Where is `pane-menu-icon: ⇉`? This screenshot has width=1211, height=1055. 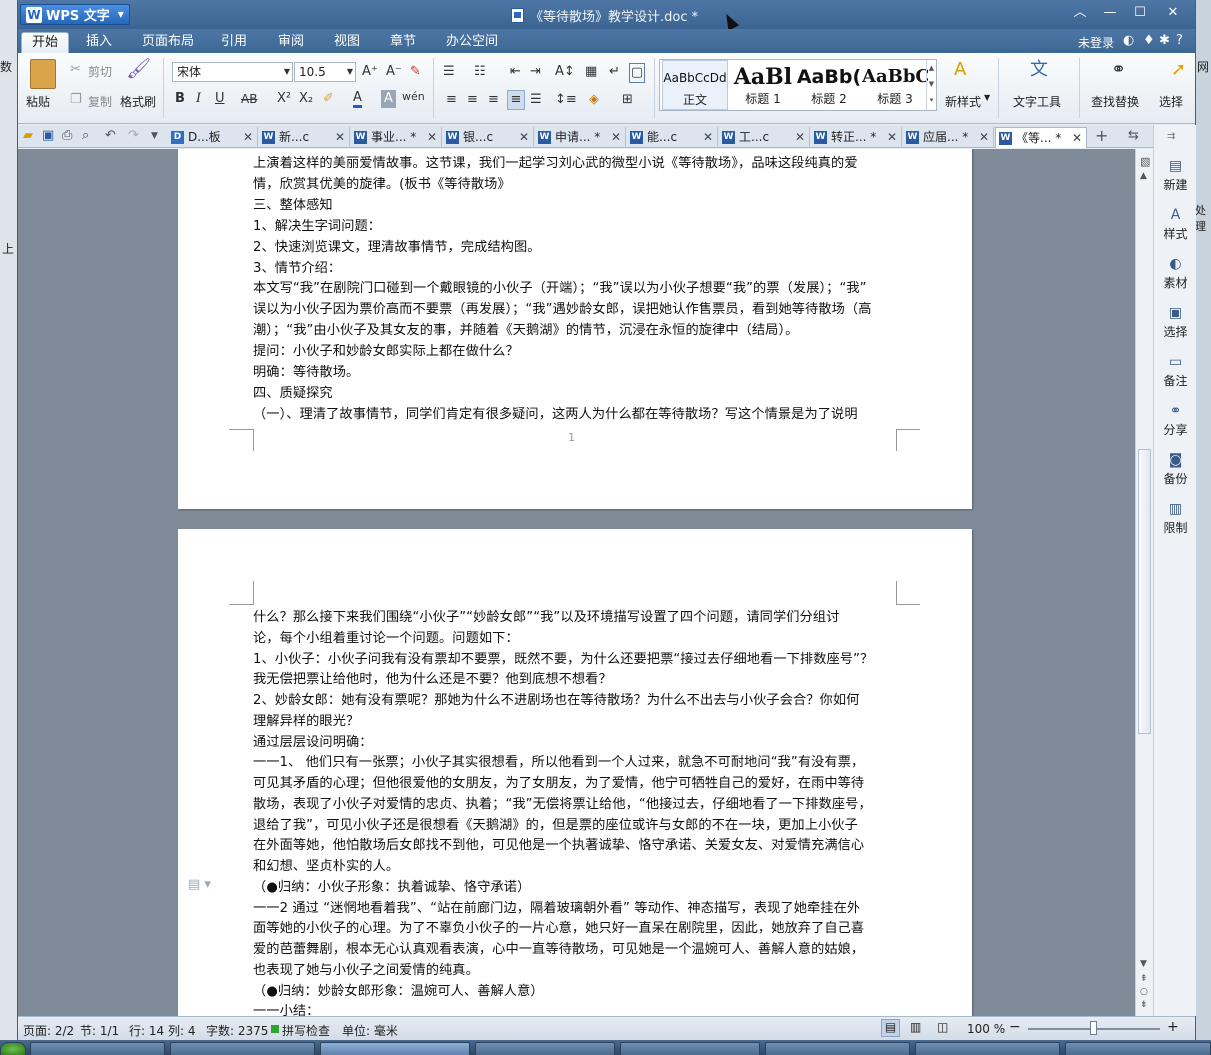 pane-menu-icon: ⇉ is located at coordinates (1171, 136).